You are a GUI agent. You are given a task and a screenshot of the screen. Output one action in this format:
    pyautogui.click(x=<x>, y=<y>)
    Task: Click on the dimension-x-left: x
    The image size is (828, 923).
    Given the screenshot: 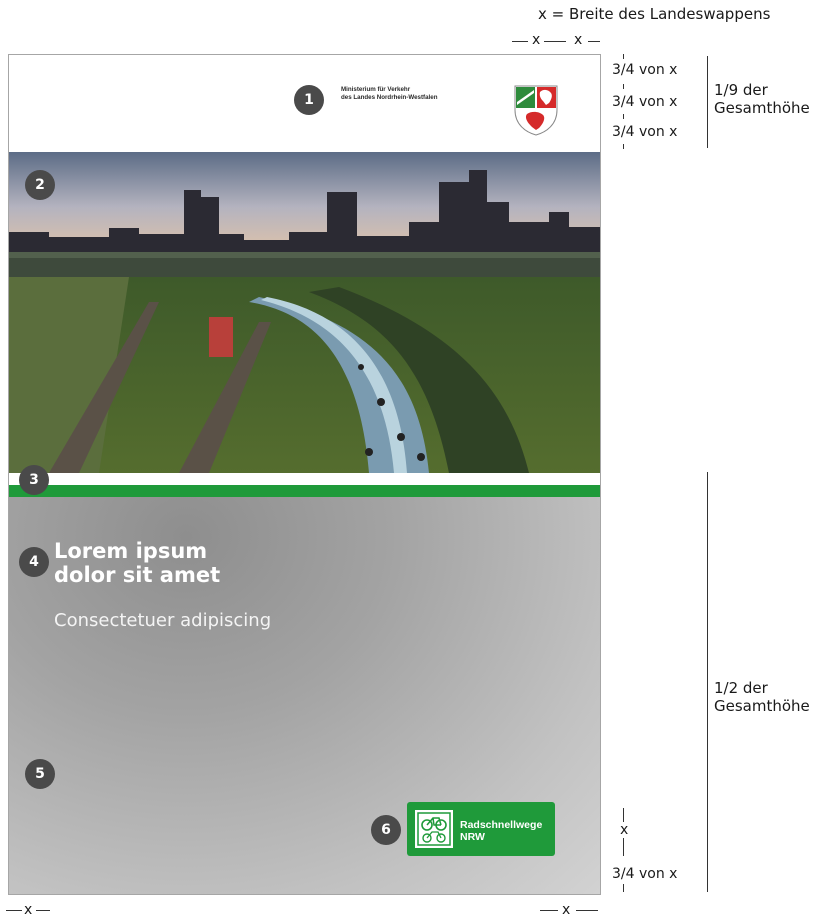 What is the action you would take?
    pyautogui.click(x=536, y=40)
    